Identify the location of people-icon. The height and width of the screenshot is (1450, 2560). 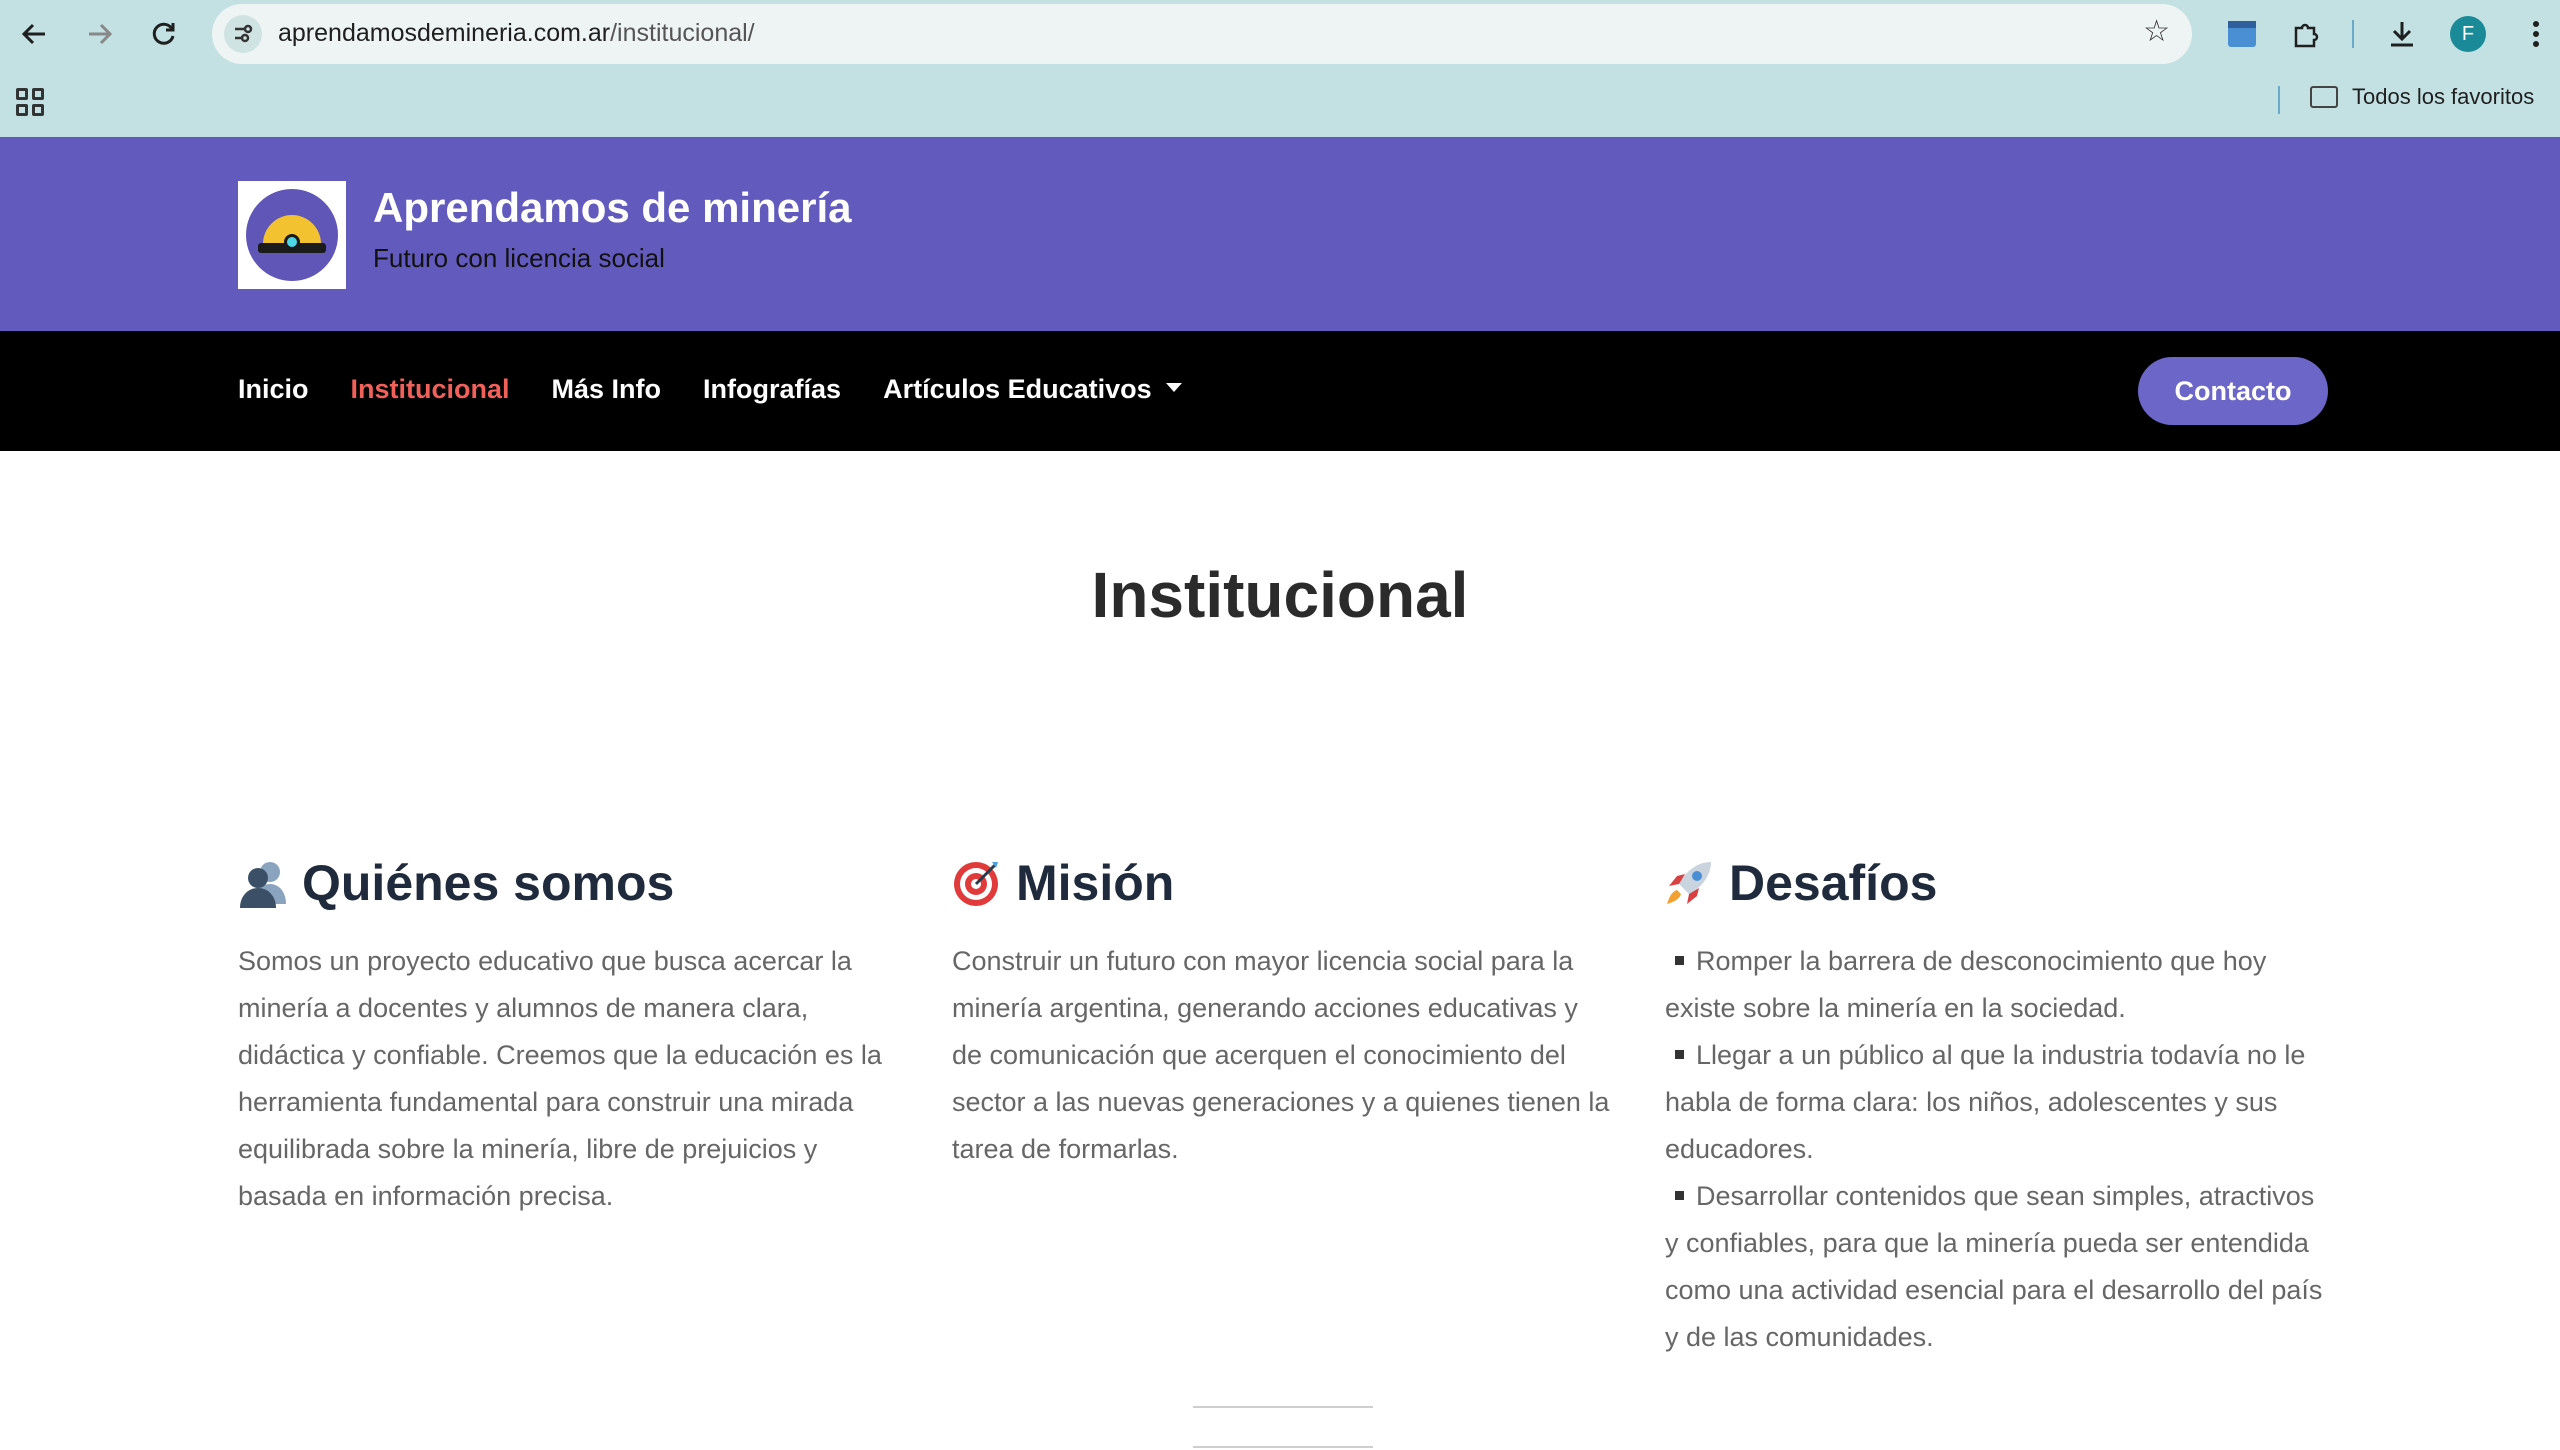
(263, 883).